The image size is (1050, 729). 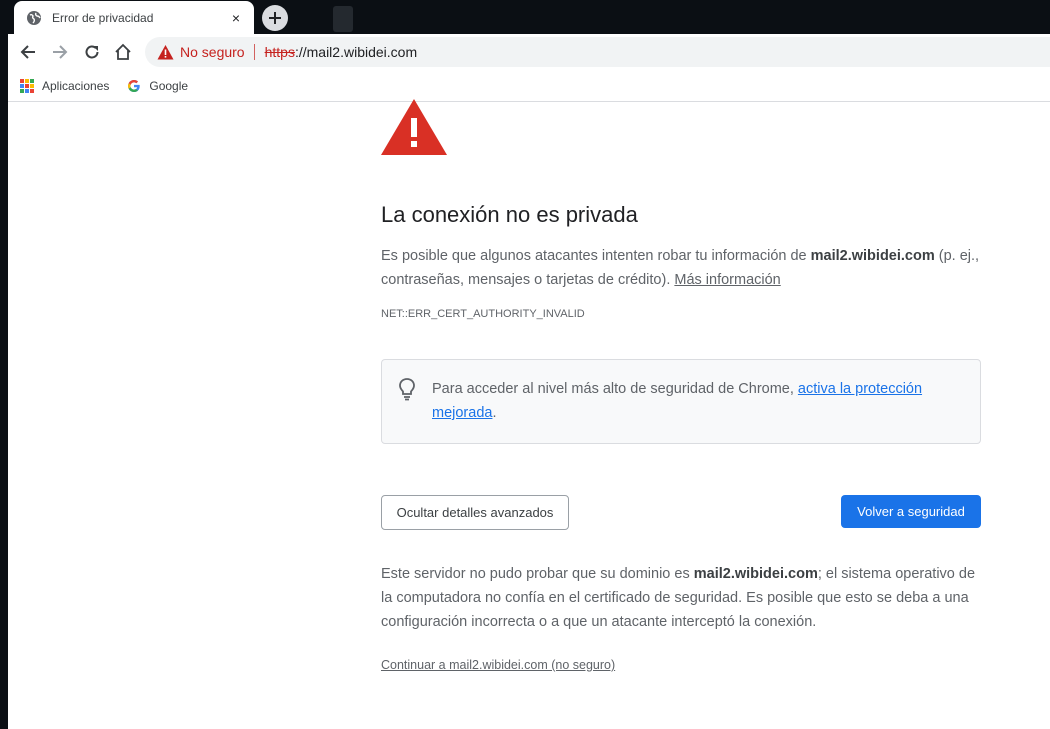 I want to click on back-button, so click(x=28, y=52).